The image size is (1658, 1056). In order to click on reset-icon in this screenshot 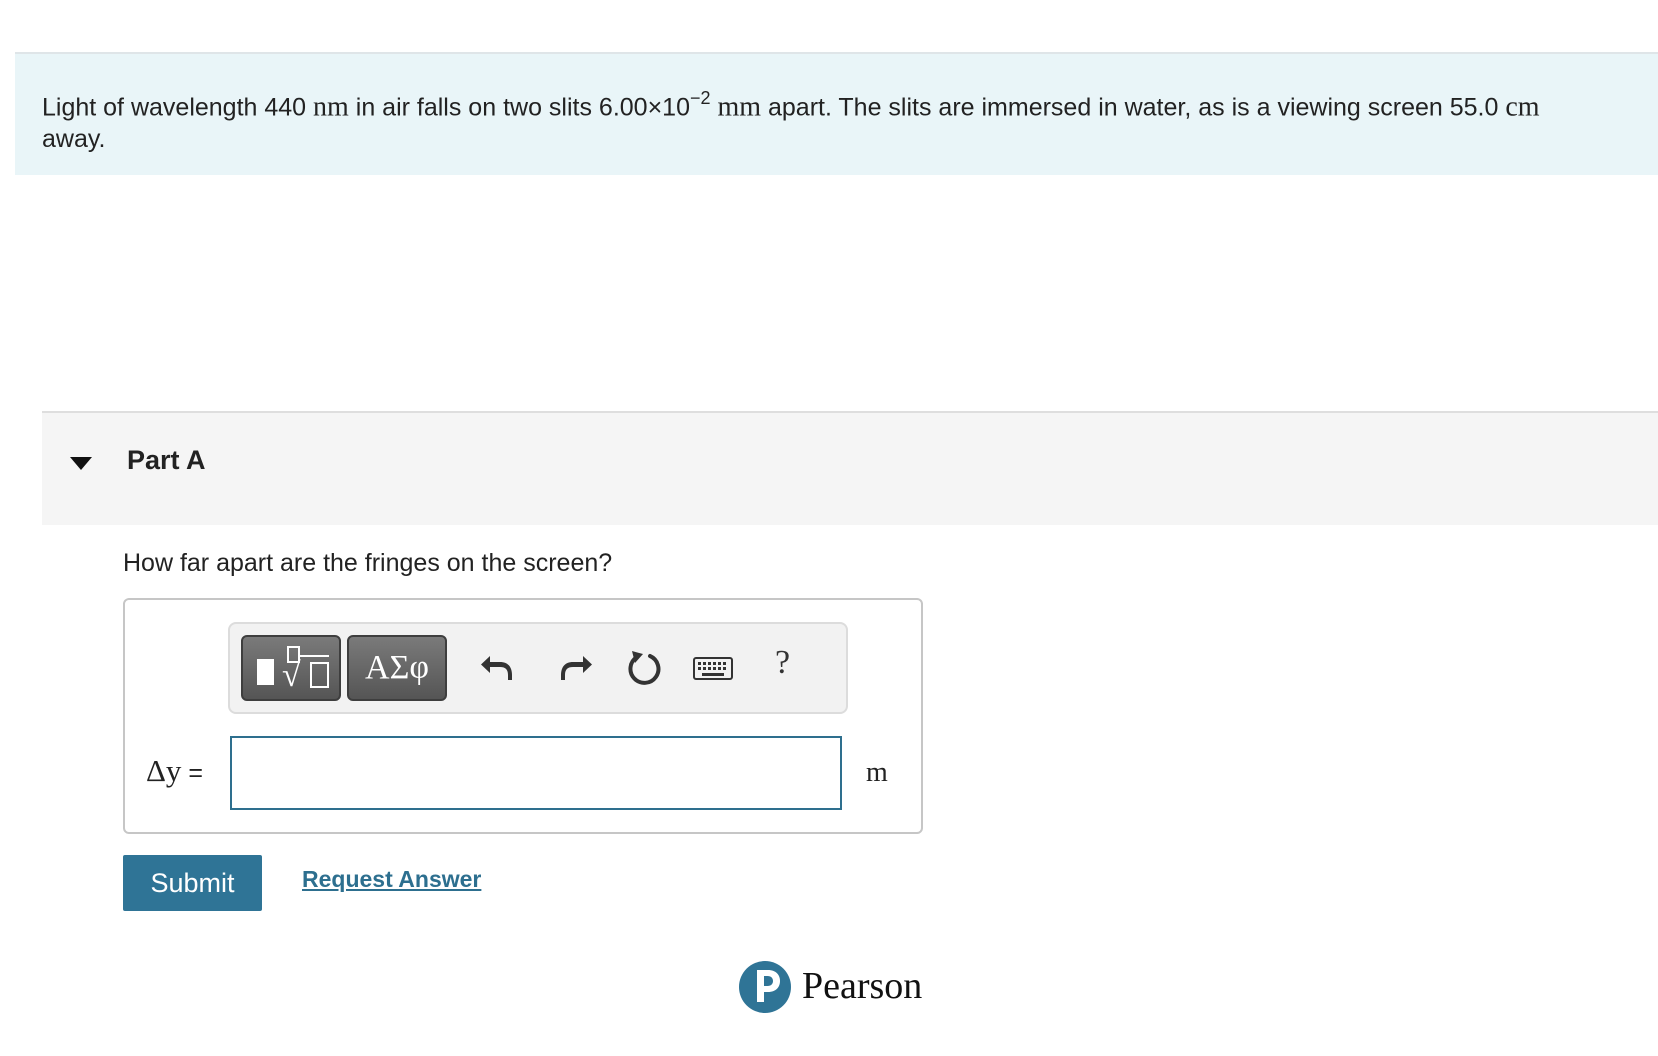, I will do `click(644, 668)`.